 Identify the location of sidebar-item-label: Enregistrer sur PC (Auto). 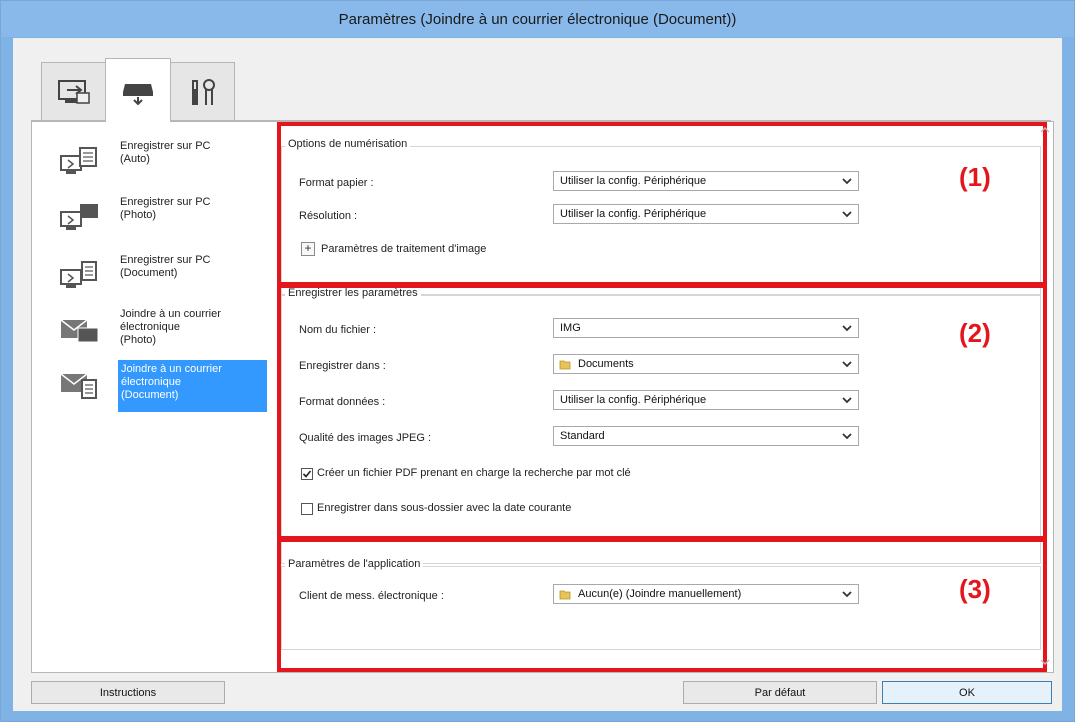
(165, 152).